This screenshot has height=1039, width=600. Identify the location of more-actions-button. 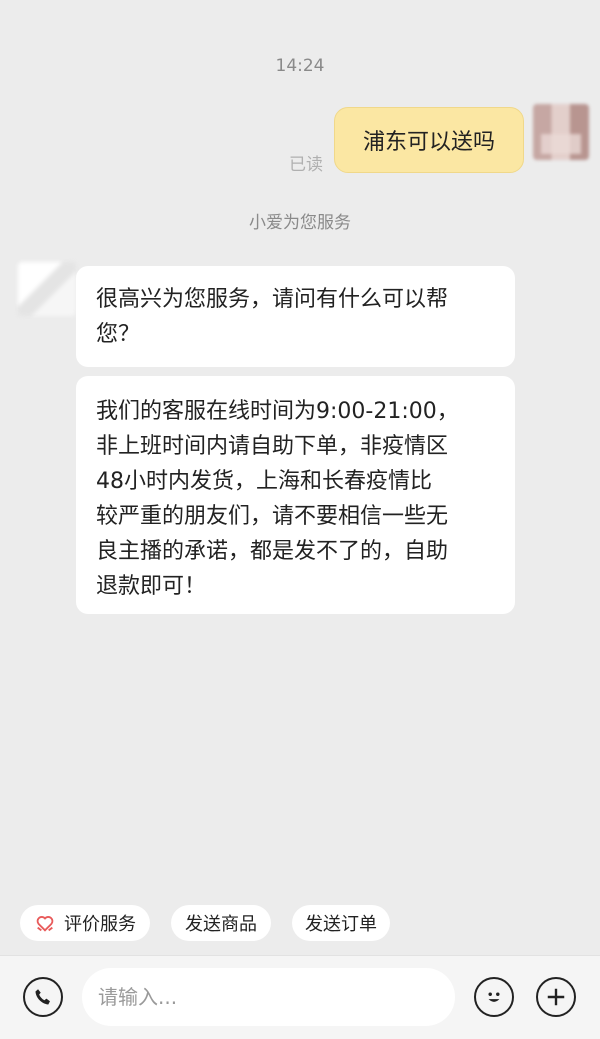
(556, 997).